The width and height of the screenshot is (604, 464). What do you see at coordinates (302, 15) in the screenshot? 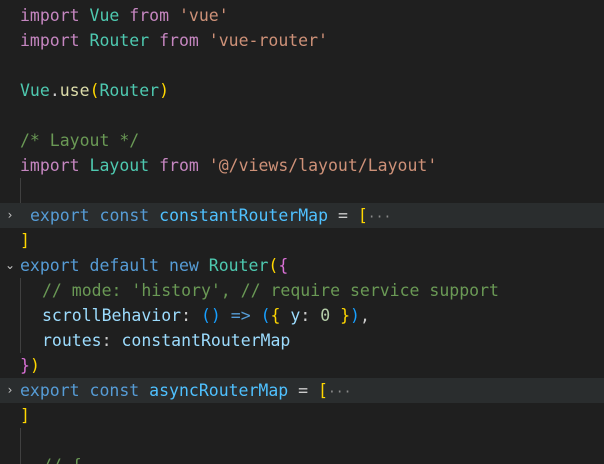
I see `code-line-1: import Vue from 'vue'` at bounding box center [302, 15].